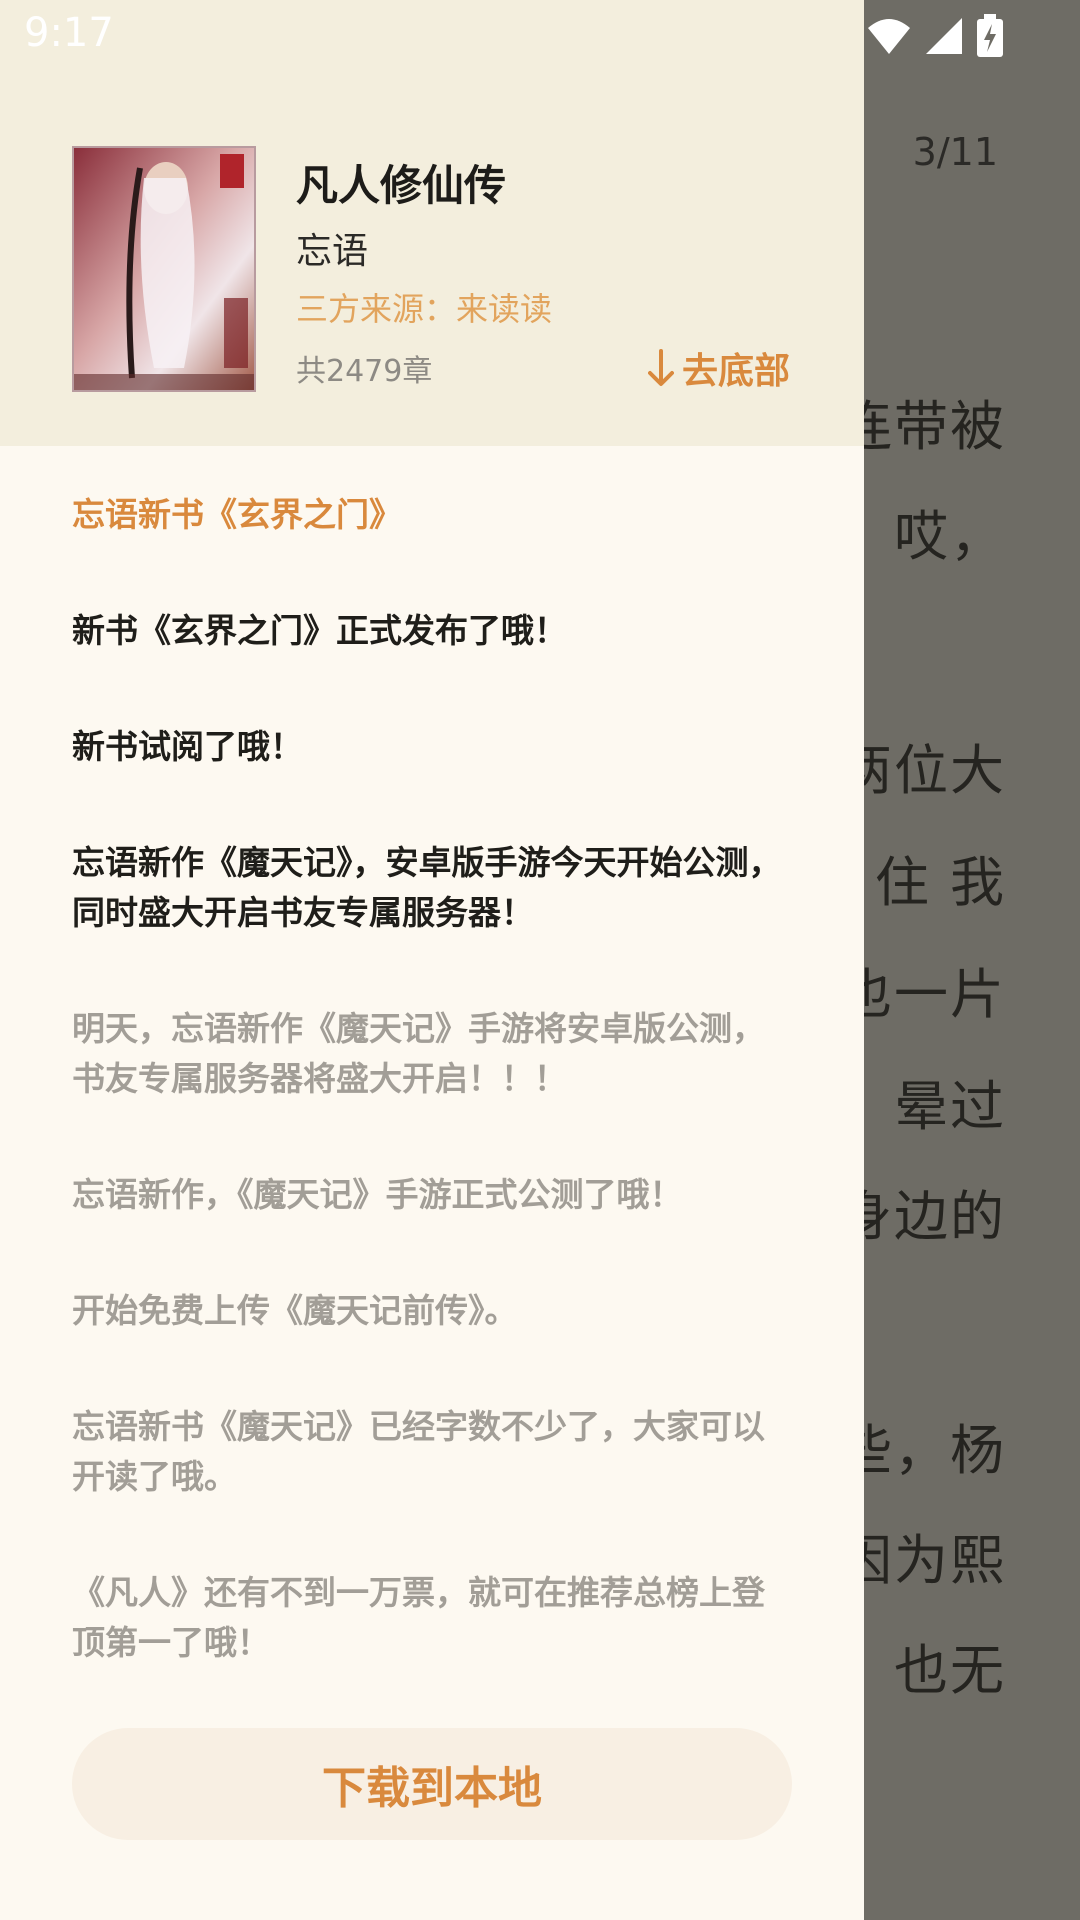  What do you see at coordinates (990, 35) in the screenshot?
I see `battery-charging-icon` at bounding box center [990, 35].